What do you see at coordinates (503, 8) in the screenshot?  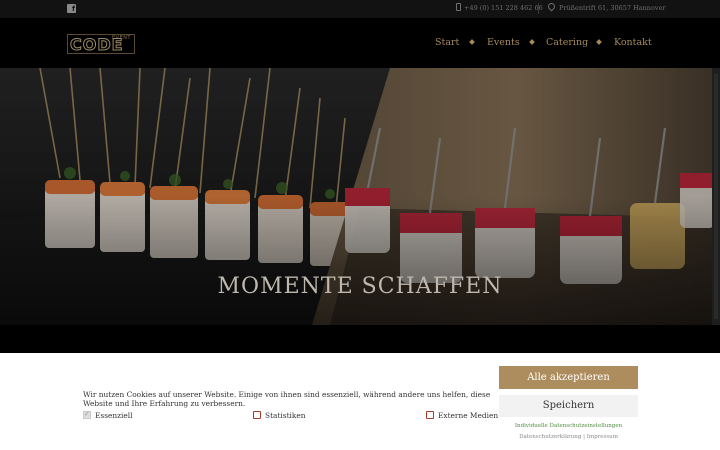 I see `phone-number: +49 (0) 151 228 462 66` at bounding box center [503, 8].